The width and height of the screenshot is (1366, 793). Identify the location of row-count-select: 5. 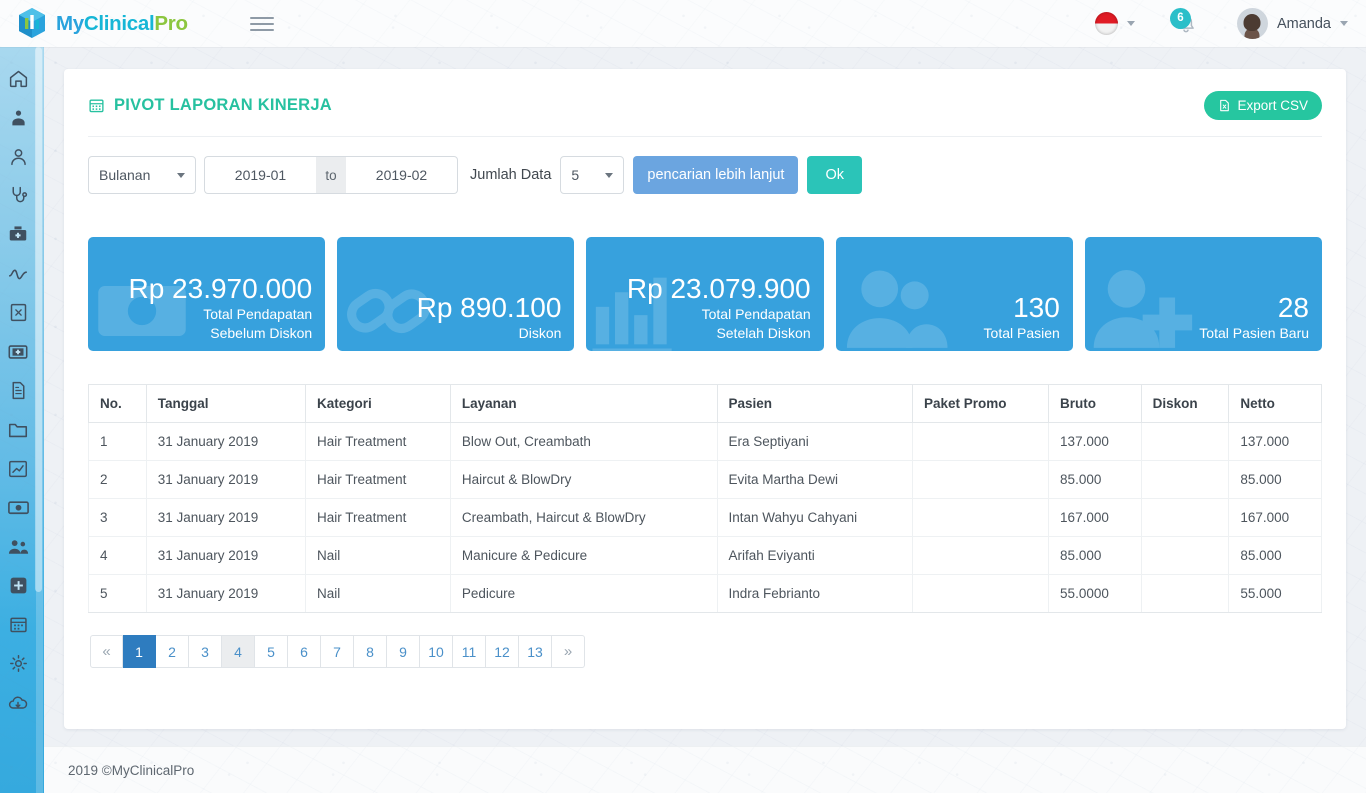
(592, 175).